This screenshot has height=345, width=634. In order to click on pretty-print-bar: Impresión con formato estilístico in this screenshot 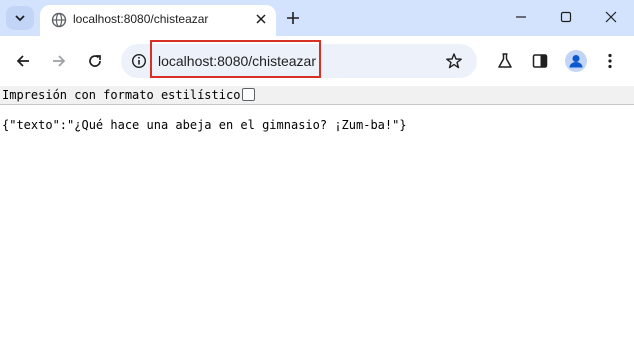, I will do `click(317, 95)`.